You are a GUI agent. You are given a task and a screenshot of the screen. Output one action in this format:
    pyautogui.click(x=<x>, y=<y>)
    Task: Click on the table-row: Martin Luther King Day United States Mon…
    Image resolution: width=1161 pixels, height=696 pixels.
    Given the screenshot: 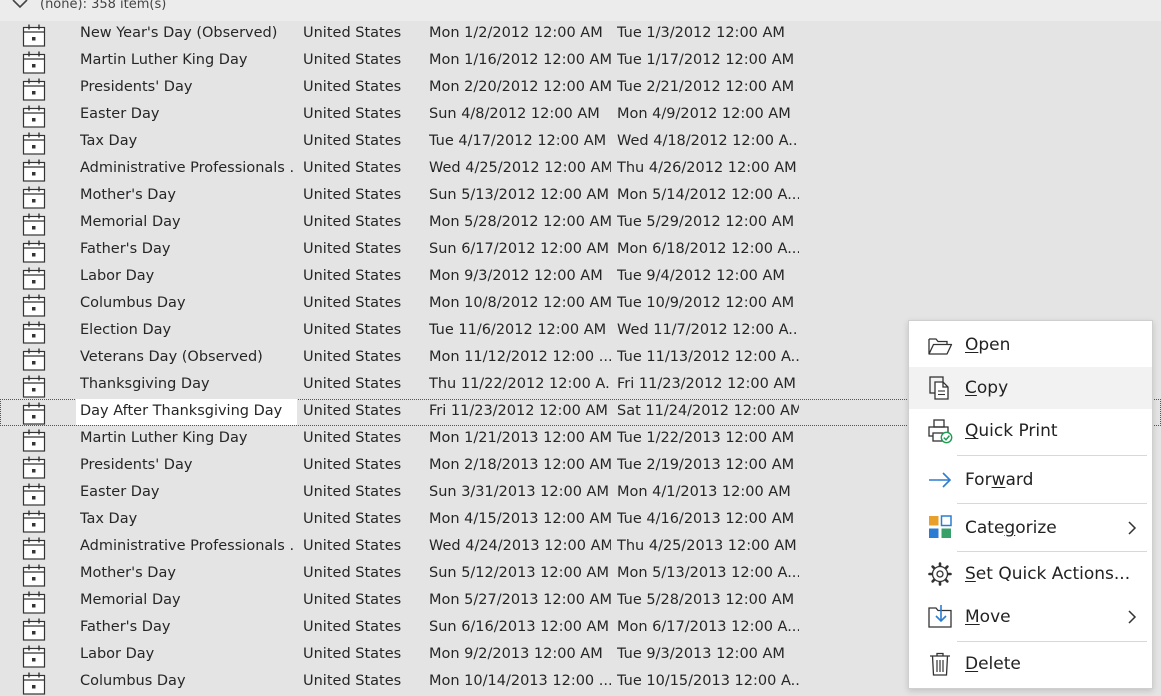 What is the action you would take?
    pyautogui.click(x=580, y=61)
    